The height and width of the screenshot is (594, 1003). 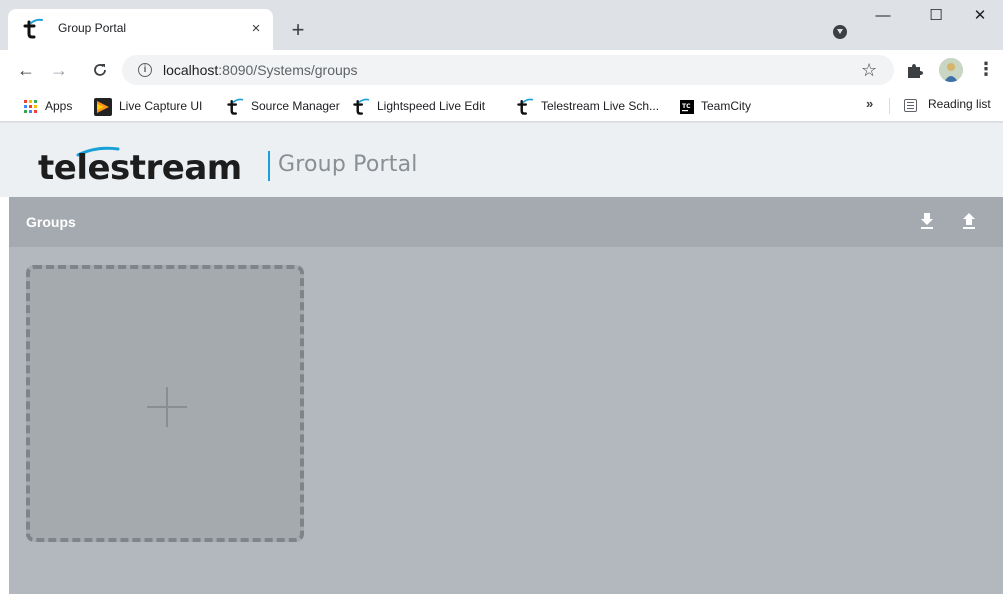 What do you see at coordinates (508, 70) in the screenshot?
I see `address-bar: i localhost:8090/Systems/groups ☆` at bounding box center [508, 70].